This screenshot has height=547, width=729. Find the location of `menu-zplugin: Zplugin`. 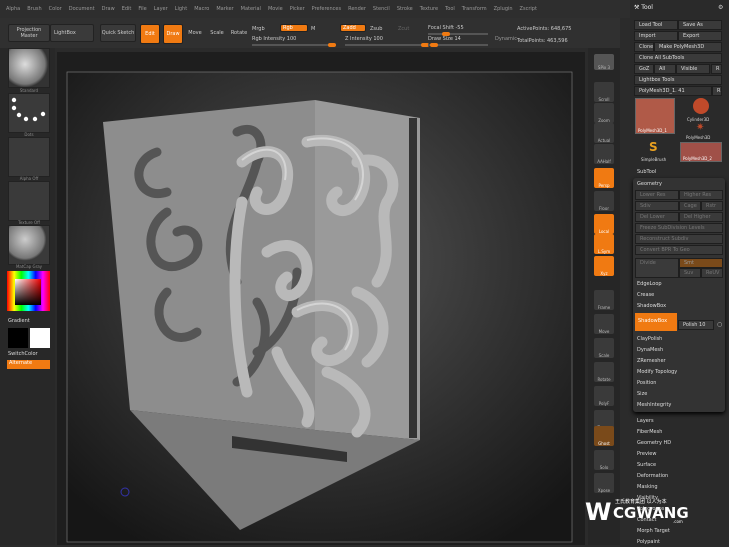

menu-zplugin: Zplugin is located at coordinates (503, 9).